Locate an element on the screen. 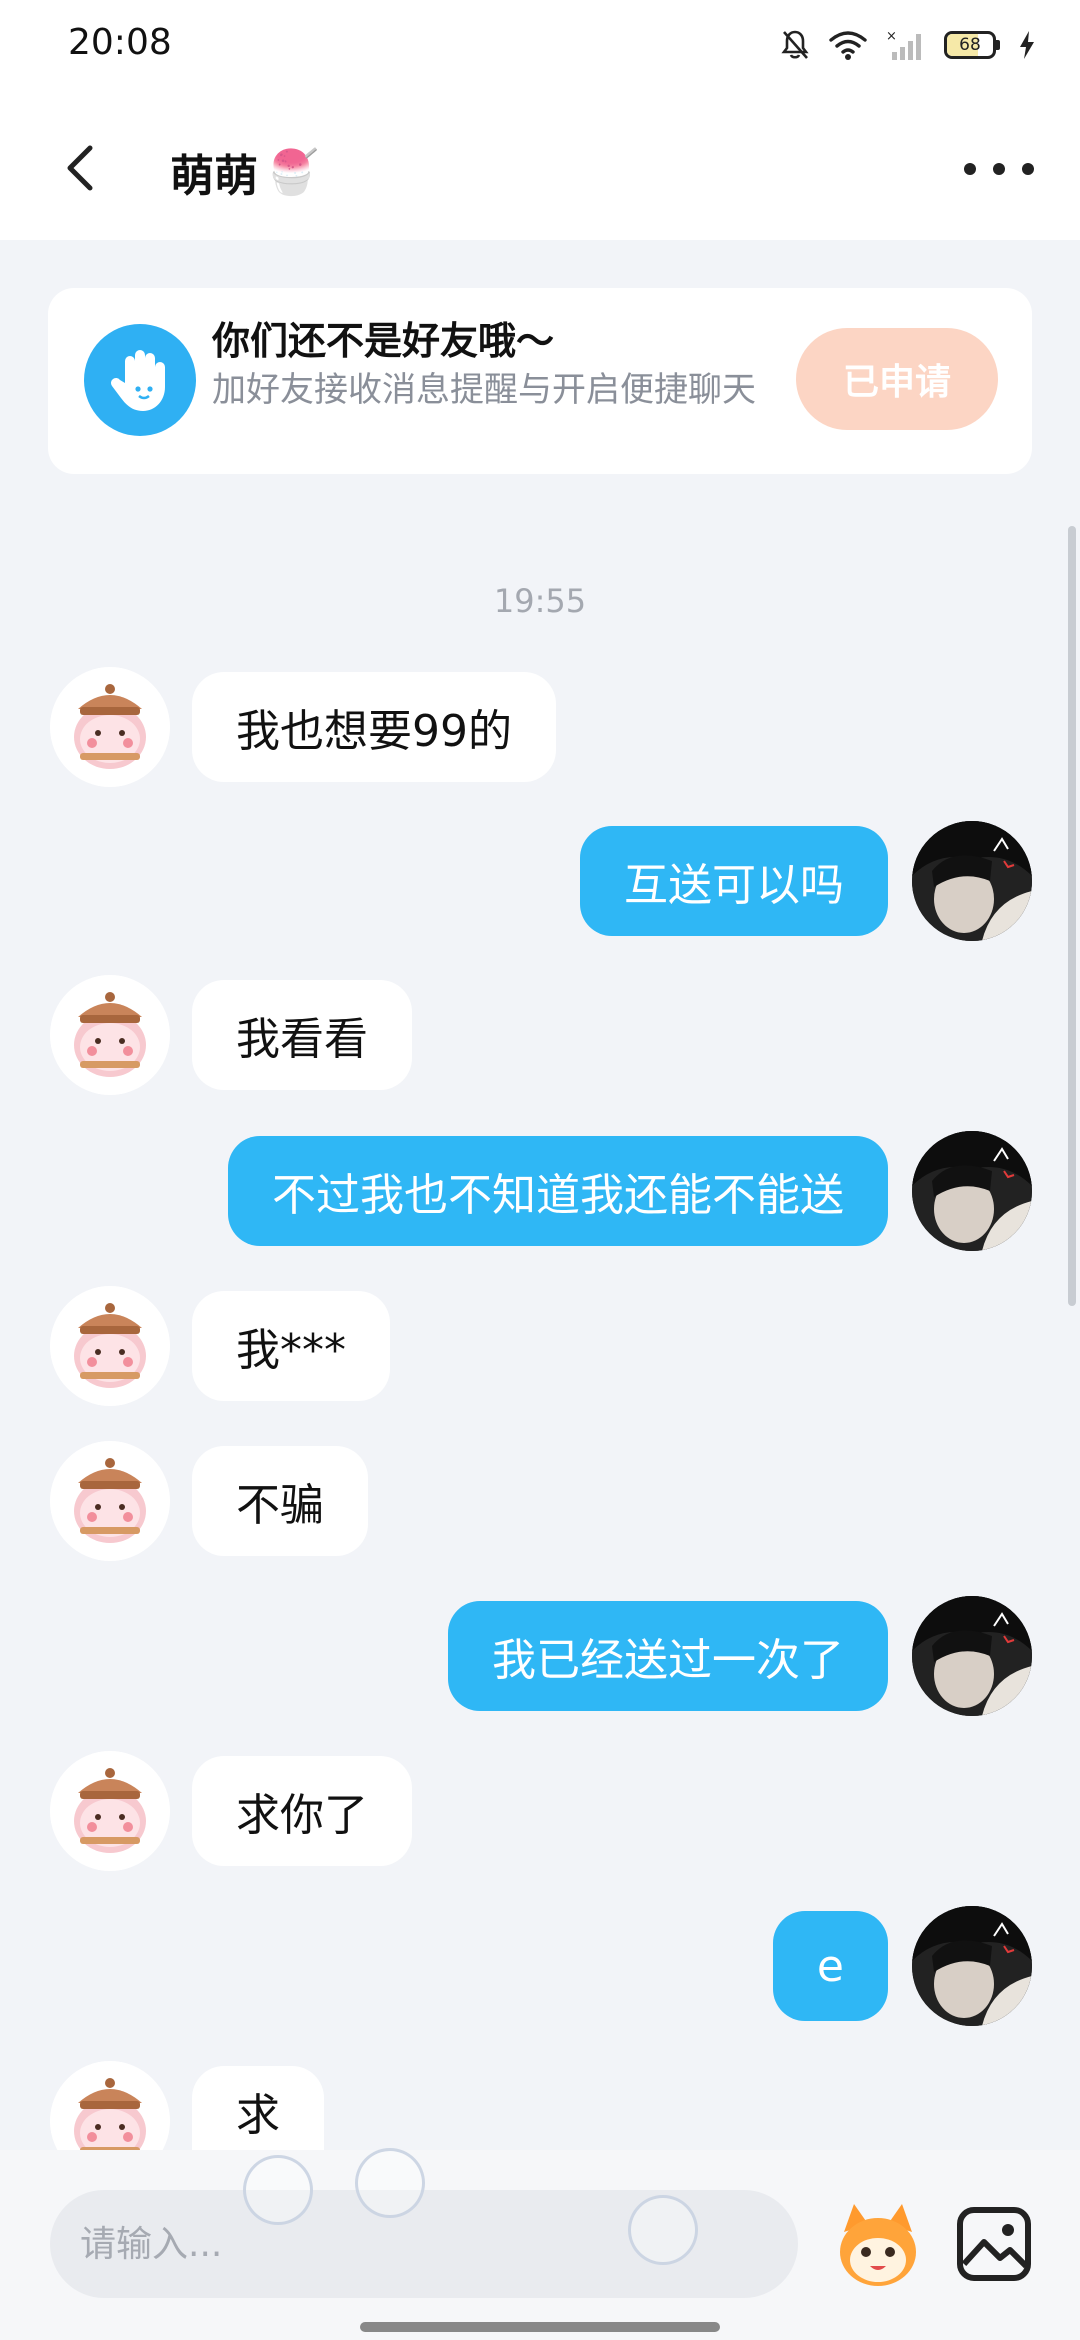  status-time: 20:08 is located at coordinates (120, 42).